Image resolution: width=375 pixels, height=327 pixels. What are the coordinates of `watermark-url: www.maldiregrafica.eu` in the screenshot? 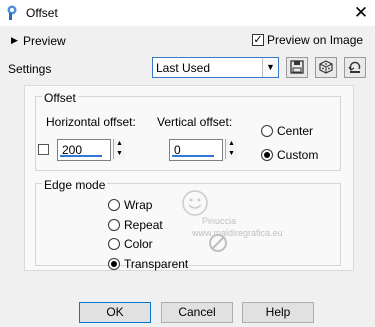 It's located at (237, 233).